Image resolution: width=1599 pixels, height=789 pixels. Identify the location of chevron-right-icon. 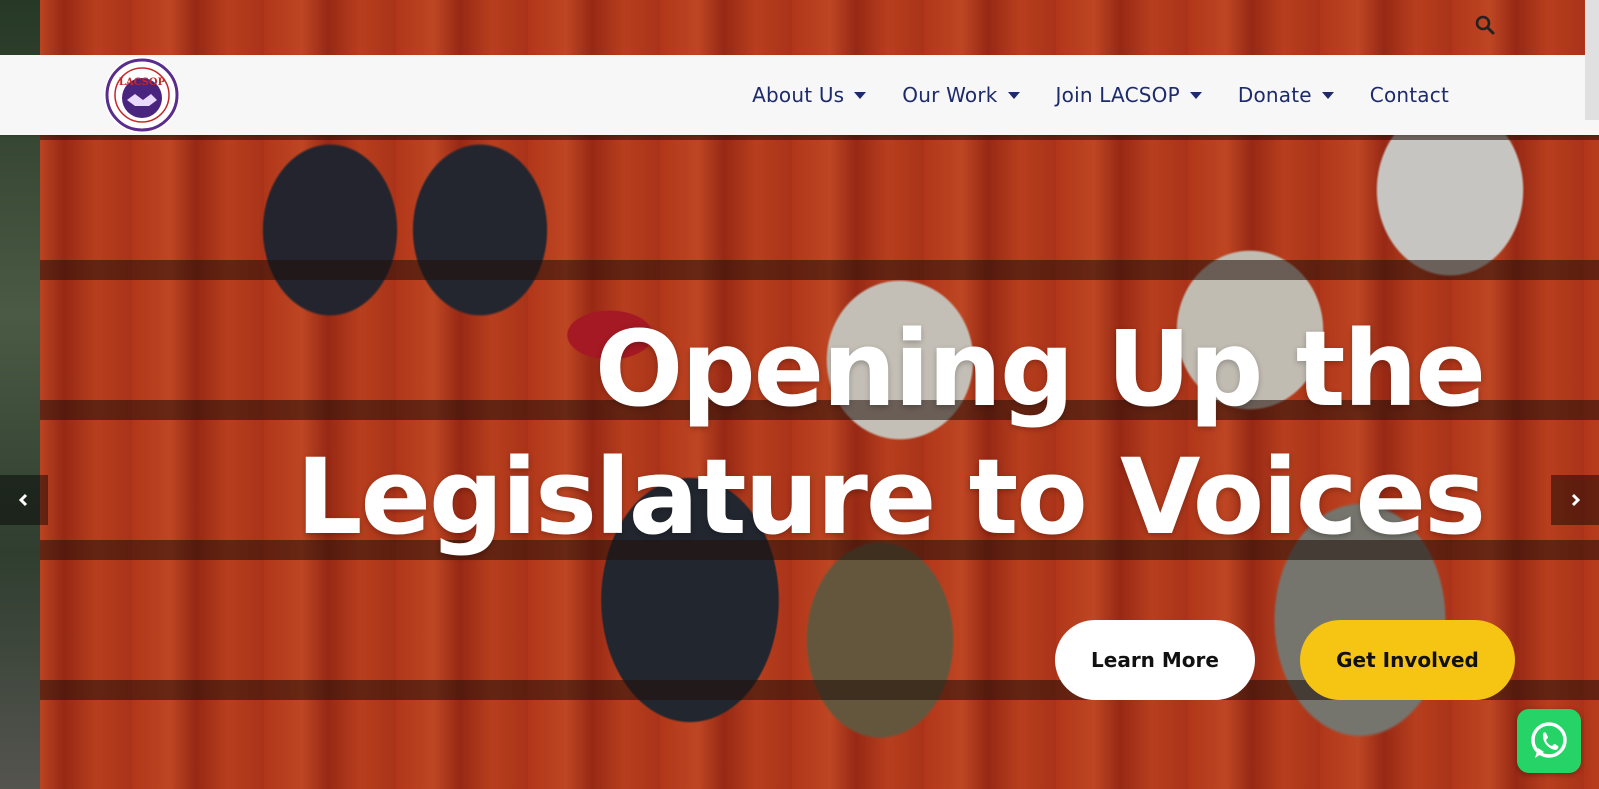
(1576, 500).